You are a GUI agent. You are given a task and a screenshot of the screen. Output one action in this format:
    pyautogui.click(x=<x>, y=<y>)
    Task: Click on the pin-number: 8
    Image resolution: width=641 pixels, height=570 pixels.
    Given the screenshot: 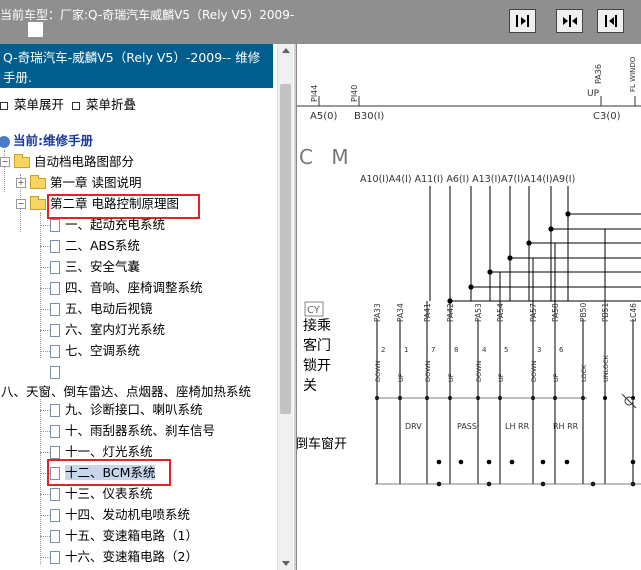 What is the action you would take?
    pyautogui.click(x=456, y=350)
    